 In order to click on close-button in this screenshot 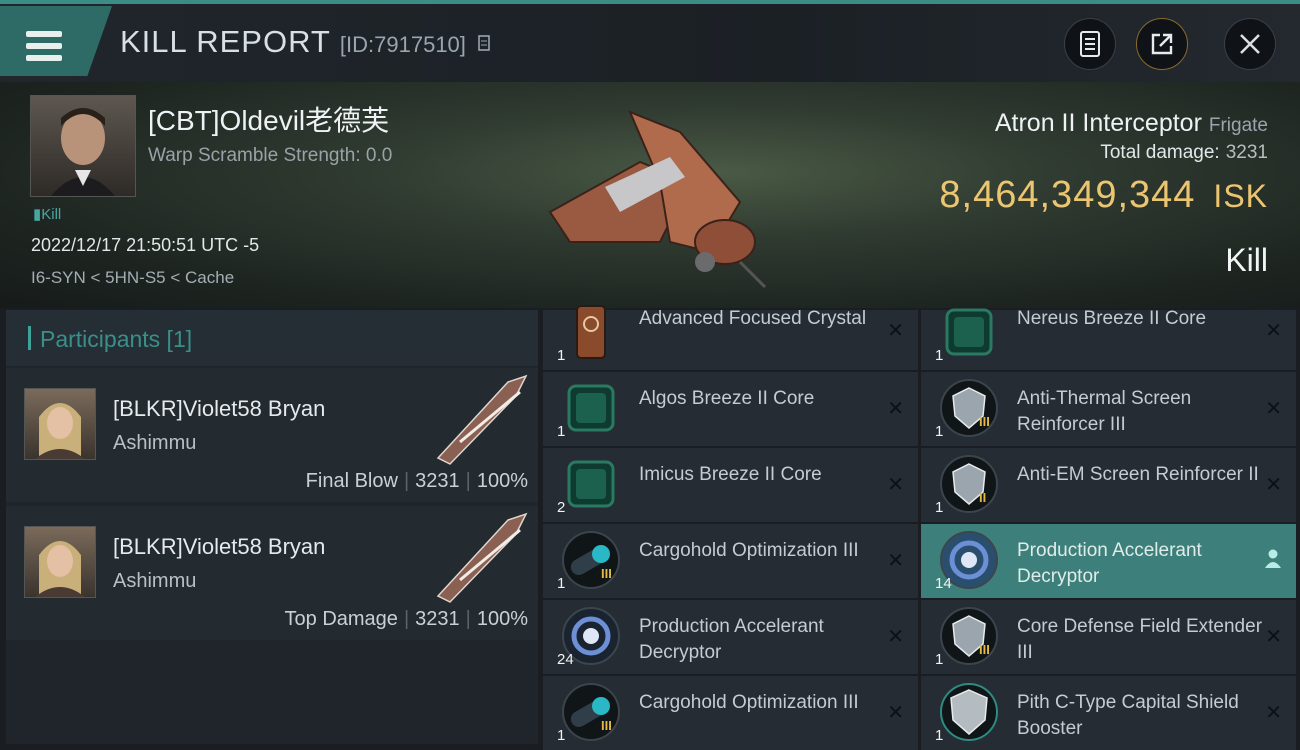, I will do `click(1250, 44)`.